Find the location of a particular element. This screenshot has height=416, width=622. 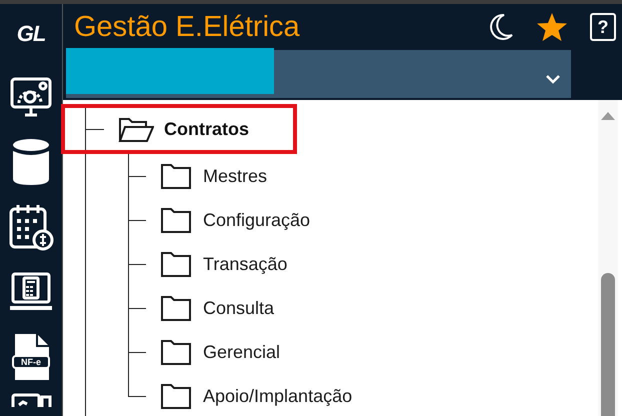

chevron-down-icon is located at coordinates (553, 79).